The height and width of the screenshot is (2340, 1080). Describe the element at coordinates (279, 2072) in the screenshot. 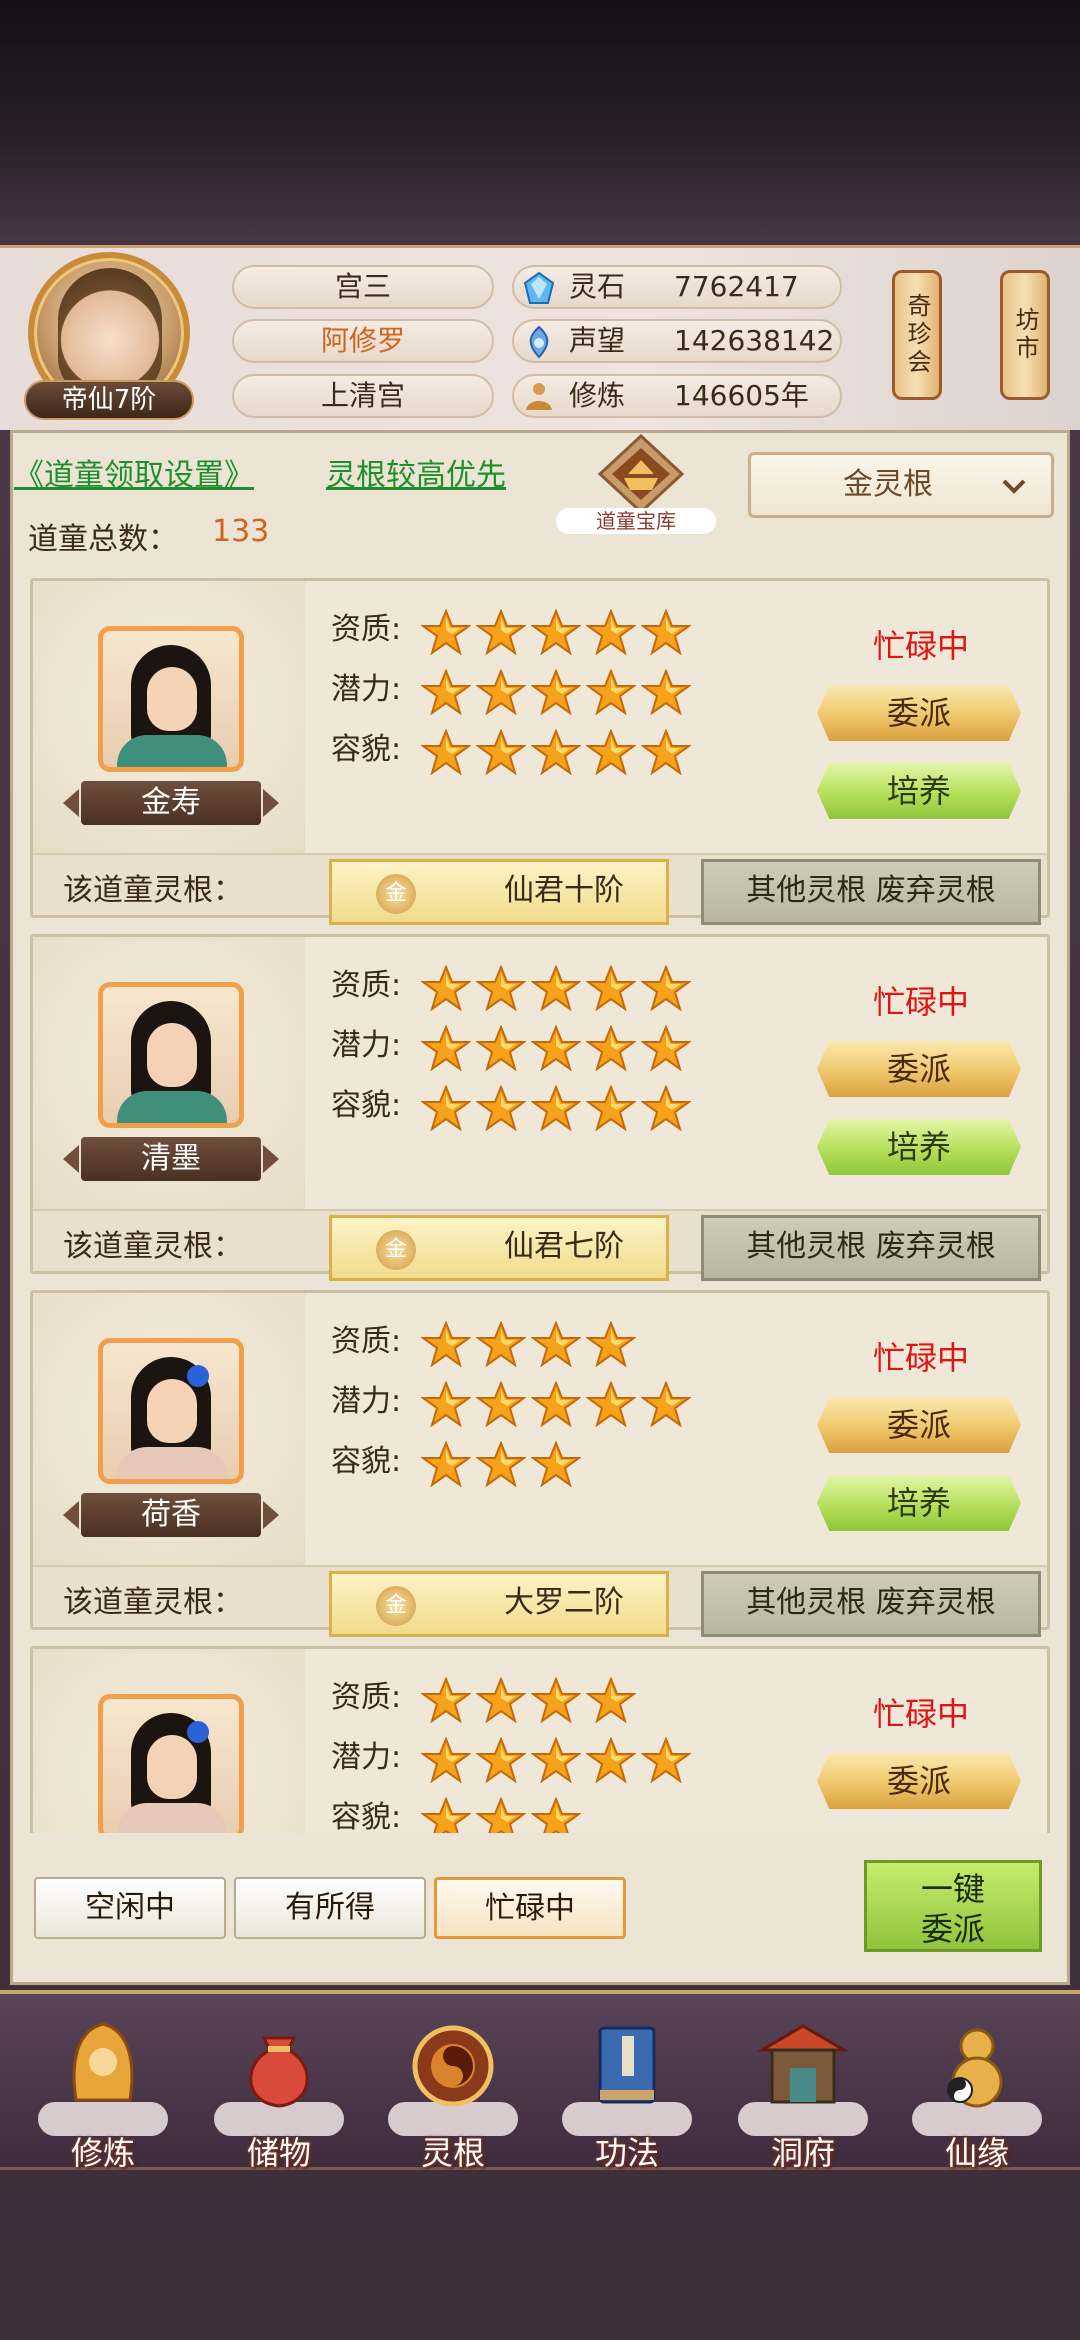

I see `storage-bag-icon` at that location.